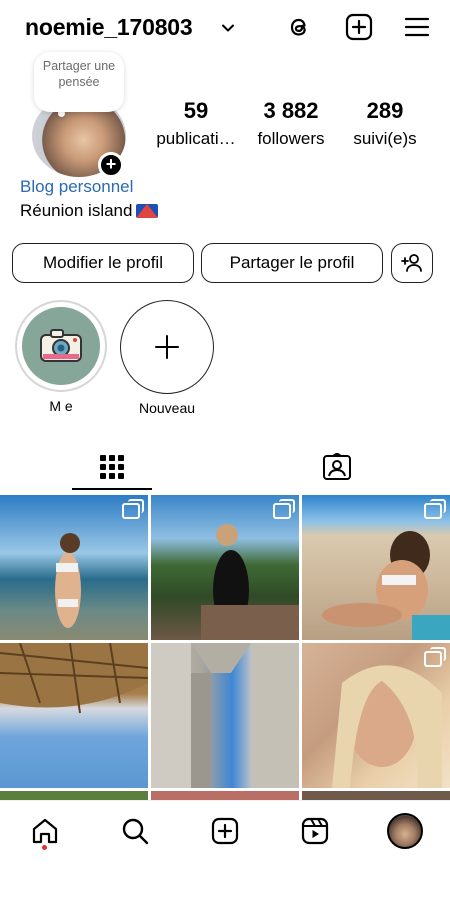  I want to click on highlight-me-cover, so click(61, 346).